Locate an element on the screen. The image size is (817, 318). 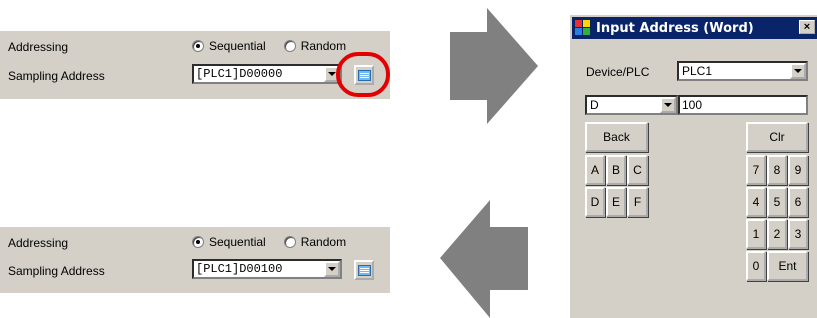
key-e: E is located at coordinates (616, 202).